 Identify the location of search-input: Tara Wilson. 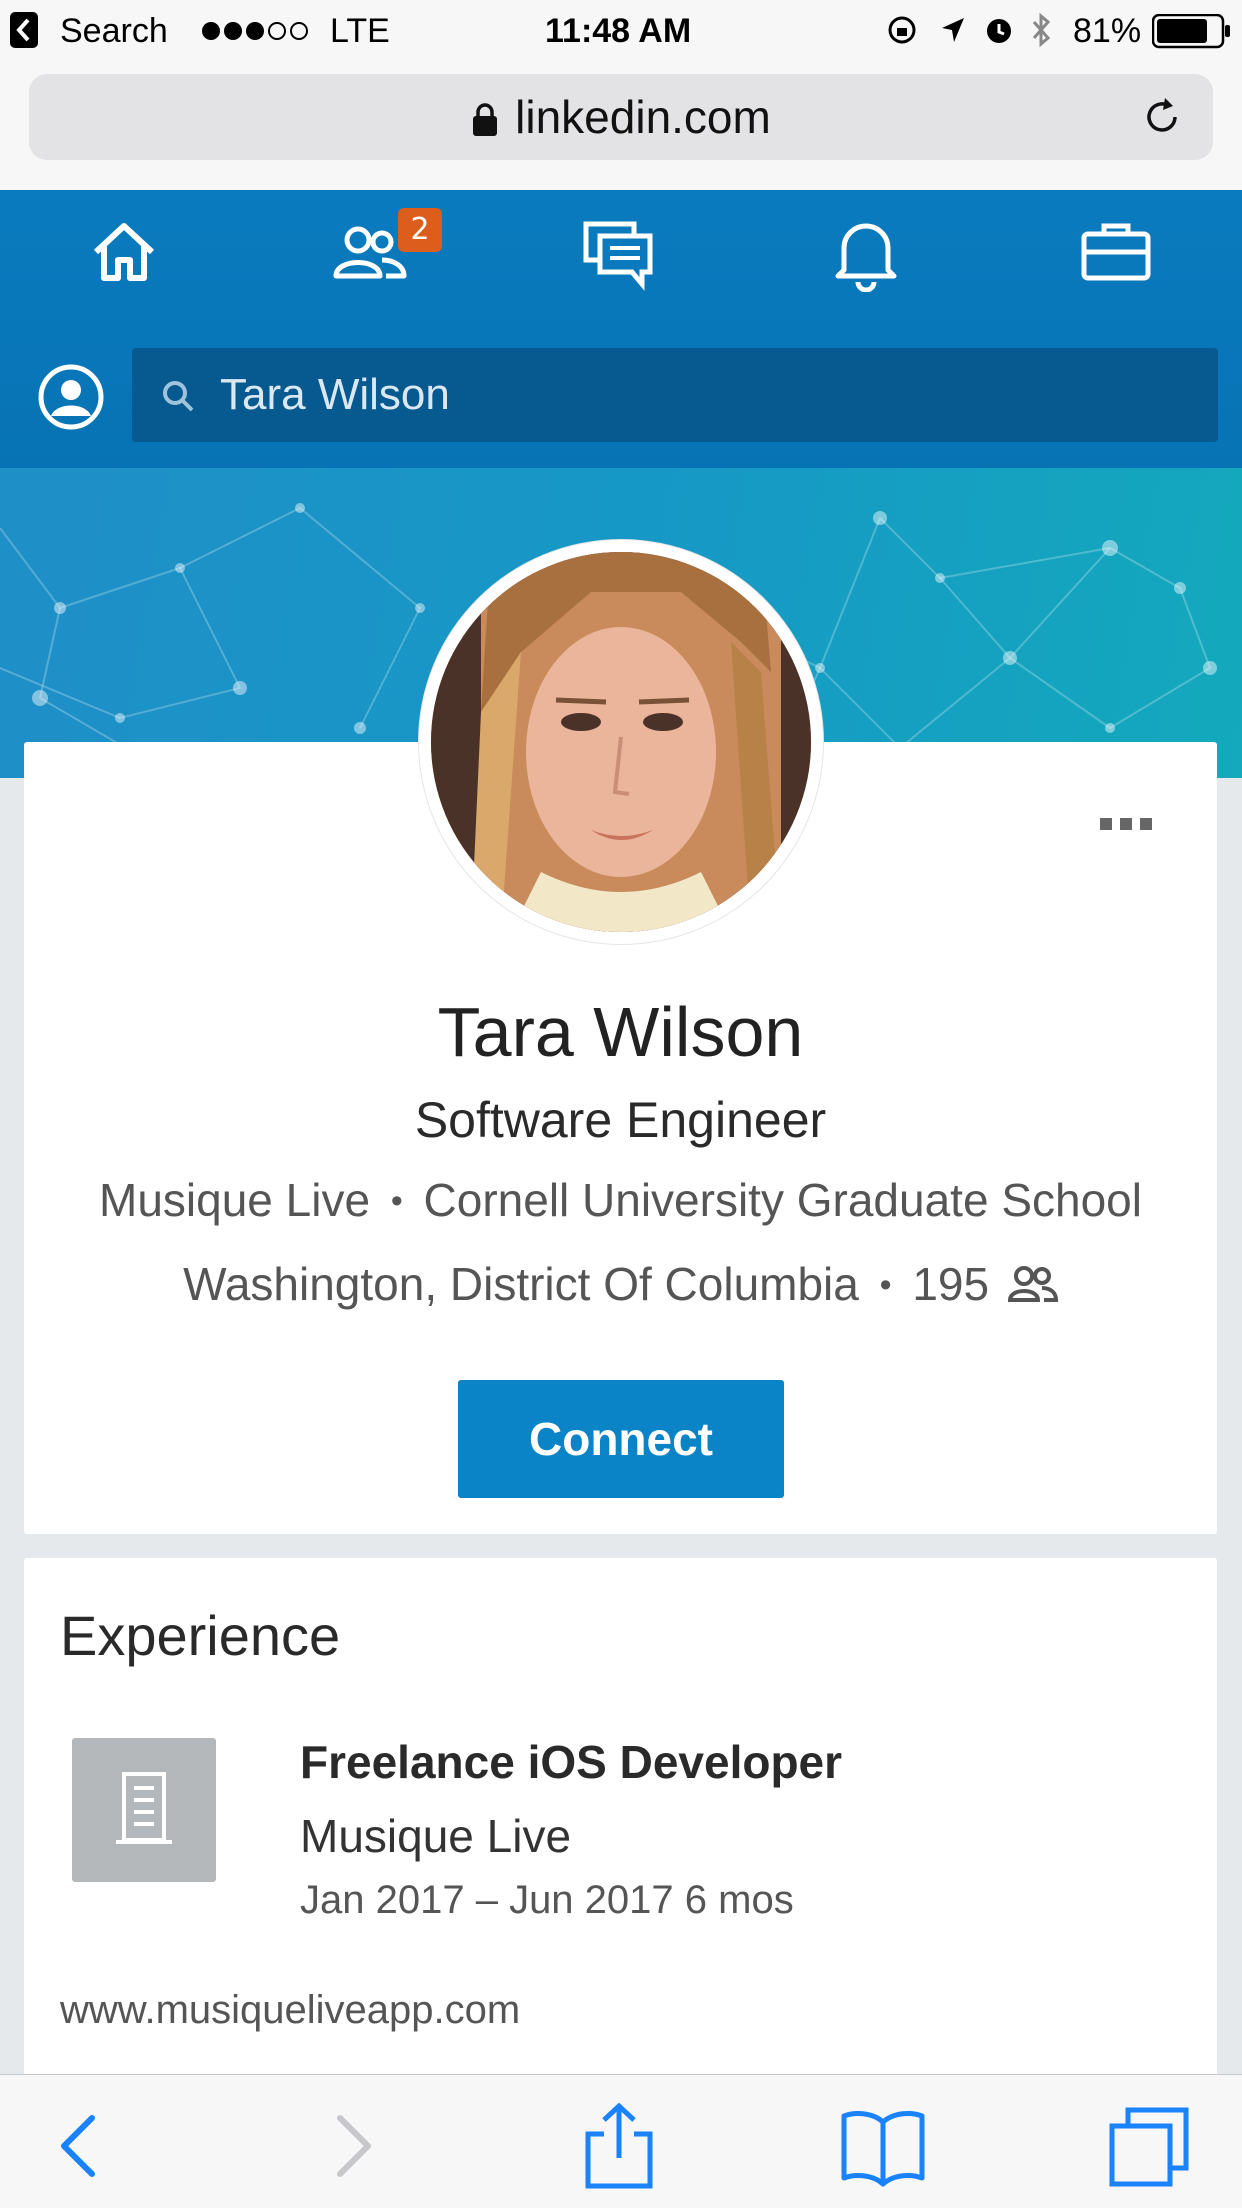
(675, 395).